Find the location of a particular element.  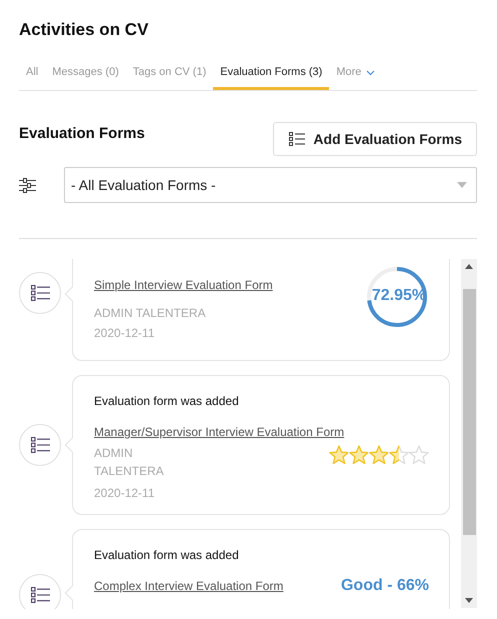

form-link: Complex Interview Evaluation Form is located at coordinates (217, 586).